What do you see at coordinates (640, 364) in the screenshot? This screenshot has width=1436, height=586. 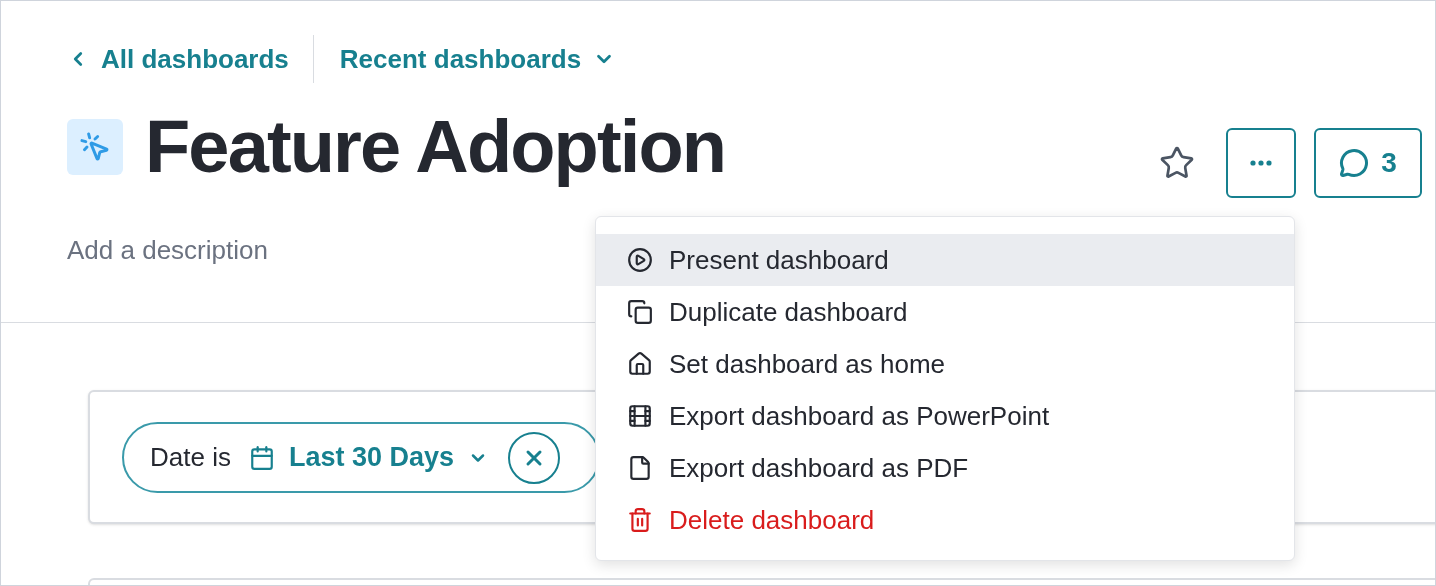 I see `house-icon` at bounding box center [640, 364].